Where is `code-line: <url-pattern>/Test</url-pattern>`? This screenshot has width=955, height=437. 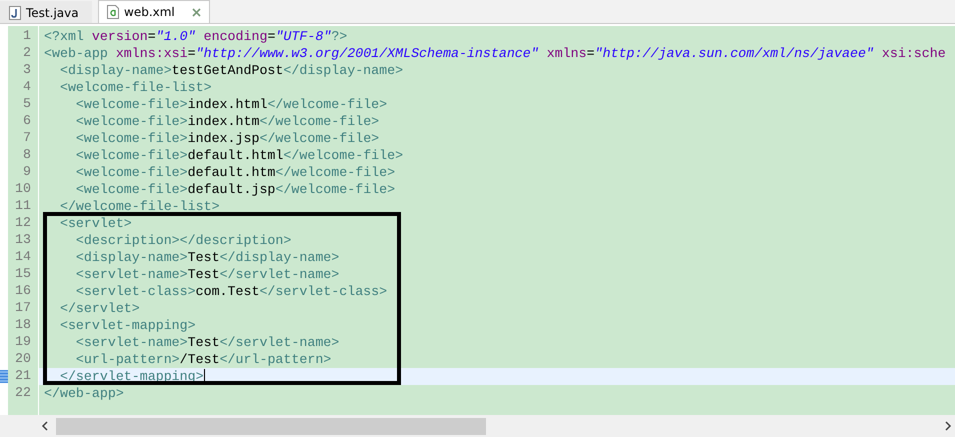 code-line: <url-pattern>/Test</url-pattern> is located at coordinates (203, 359).